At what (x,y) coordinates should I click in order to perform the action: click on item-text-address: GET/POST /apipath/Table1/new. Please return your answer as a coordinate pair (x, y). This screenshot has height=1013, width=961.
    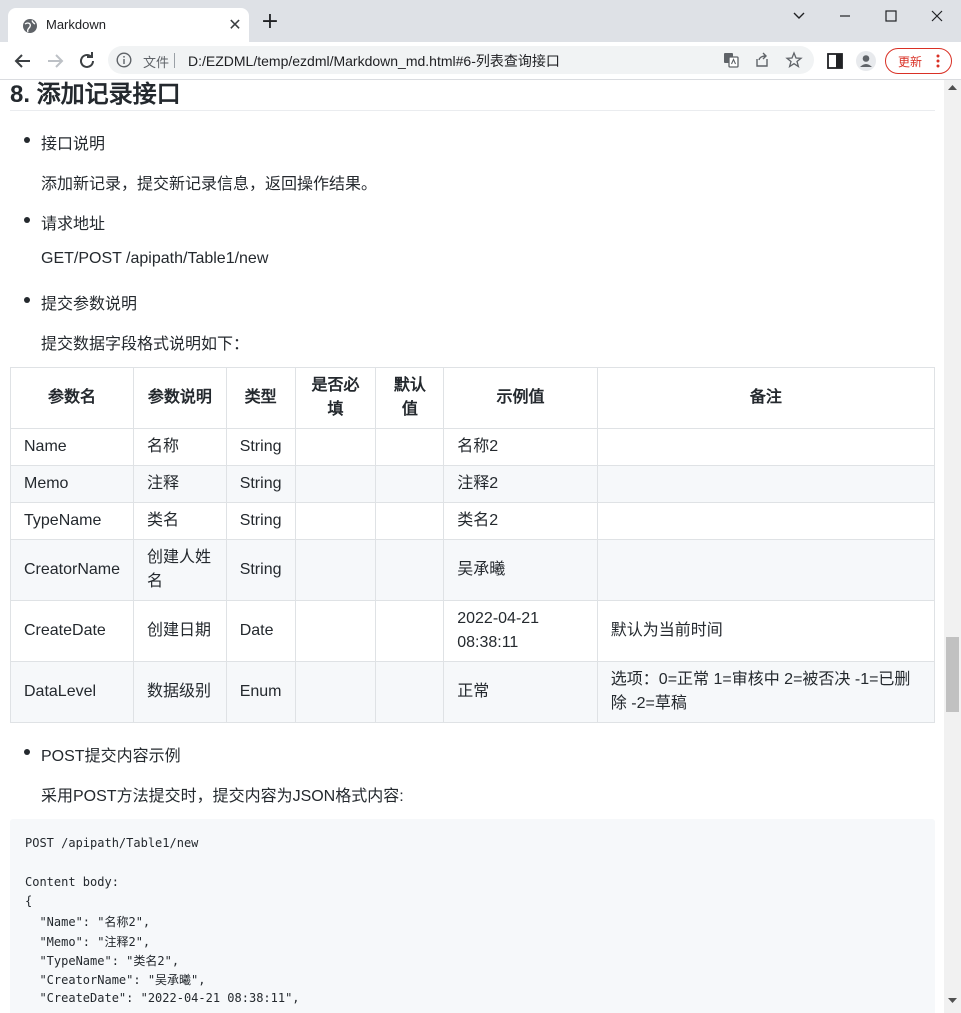
    Looking at the image, I should click on (155, 258).